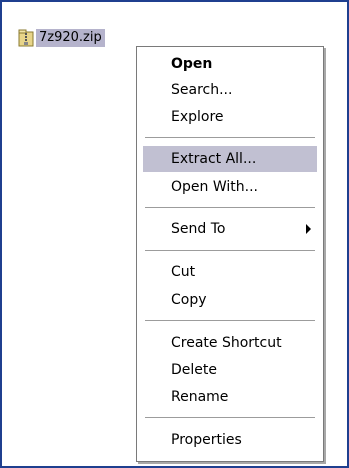  I want to click on menu-item-rename: Rename, so click(230, 397).